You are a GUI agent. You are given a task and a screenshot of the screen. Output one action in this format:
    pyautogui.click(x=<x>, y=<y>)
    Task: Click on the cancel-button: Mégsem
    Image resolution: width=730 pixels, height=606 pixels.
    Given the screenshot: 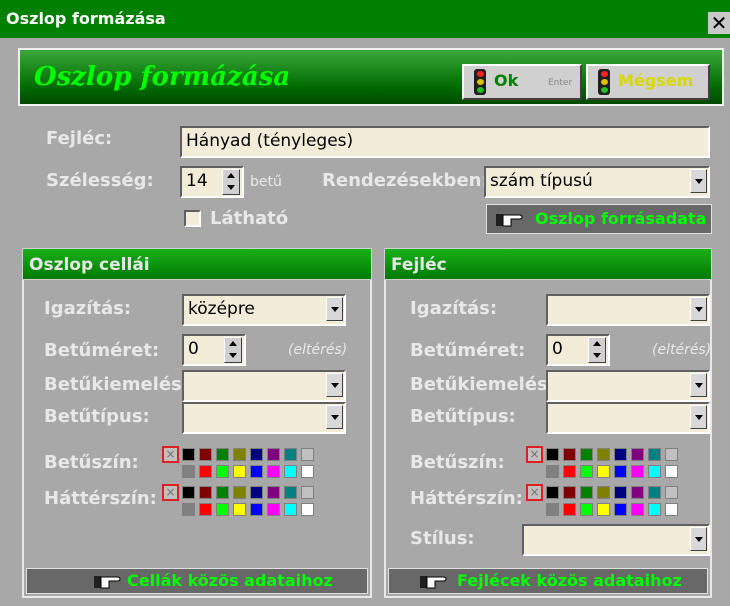 What is the action you would take?
    pyautogui.click(x=648, y=82)
    